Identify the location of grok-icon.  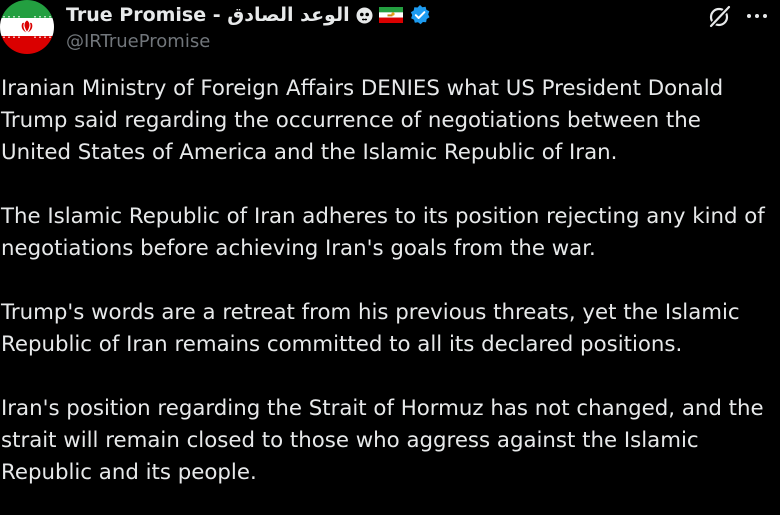
(720, 16).